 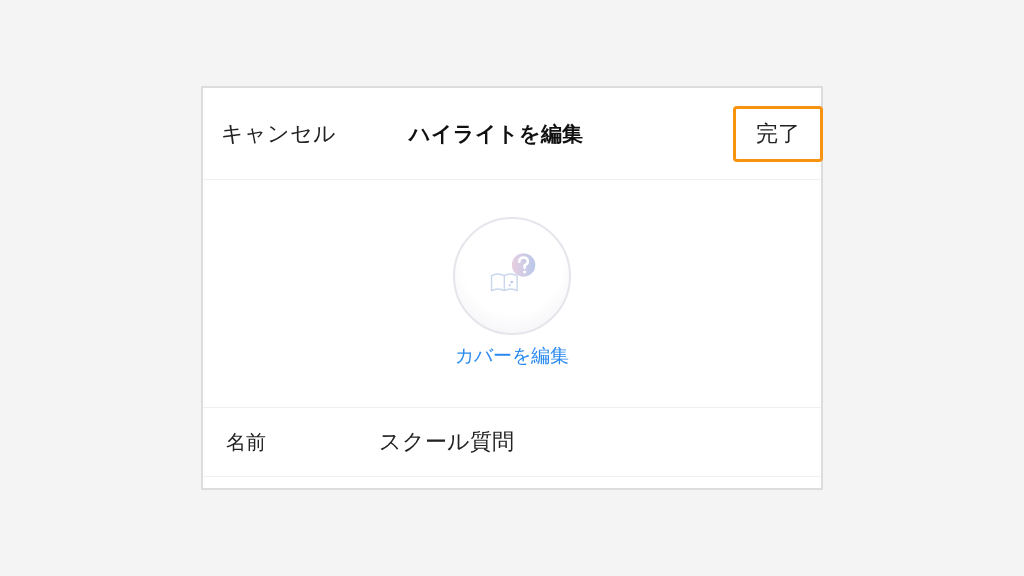 What do you see at coordinates (446, 442) in the screenshot?
I see `name-field: スクール質問` at bounding box center [446, 442].